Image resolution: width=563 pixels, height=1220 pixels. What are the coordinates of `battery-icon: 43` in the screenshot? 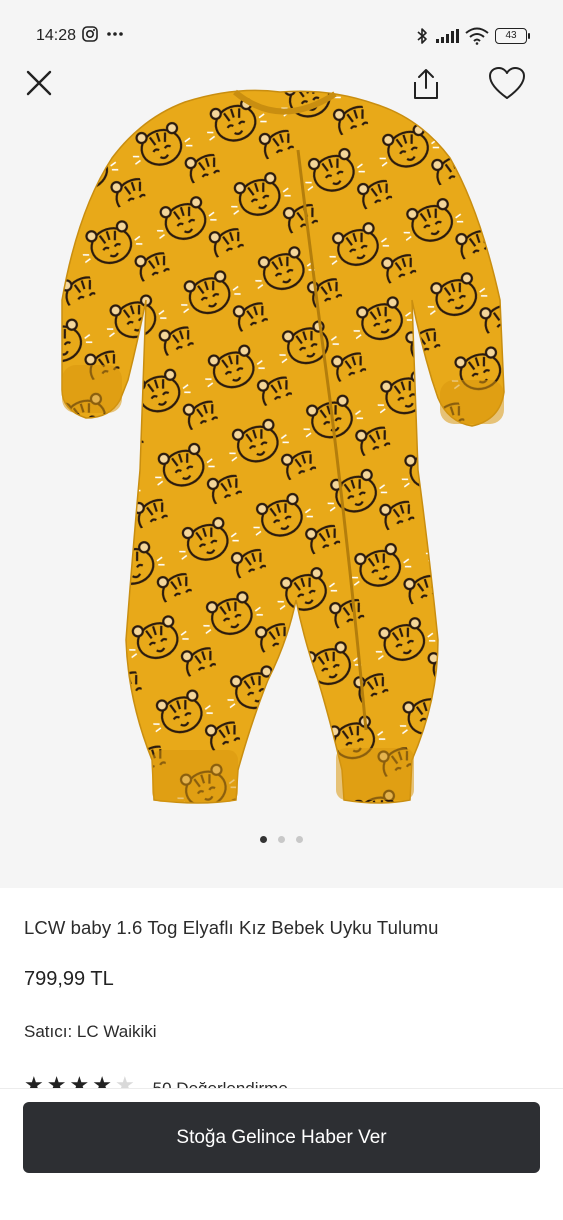 It's located at (512, 36).